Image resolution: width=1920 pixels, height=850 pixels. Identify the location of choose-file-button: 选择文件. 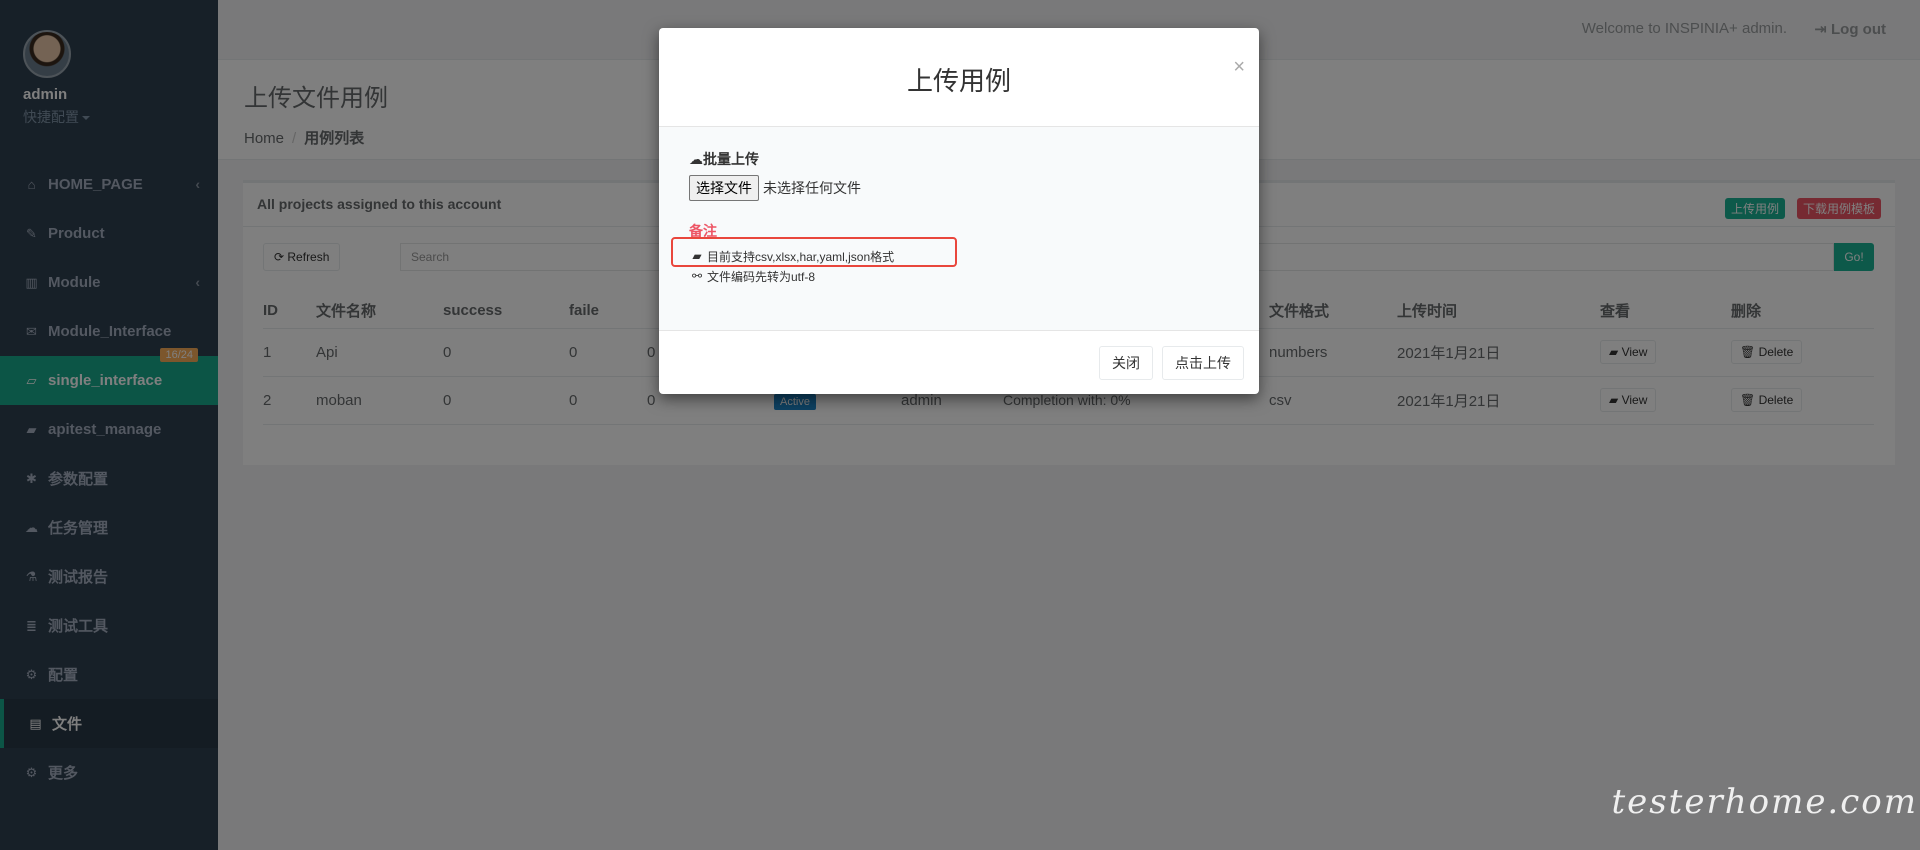
(724, 188).